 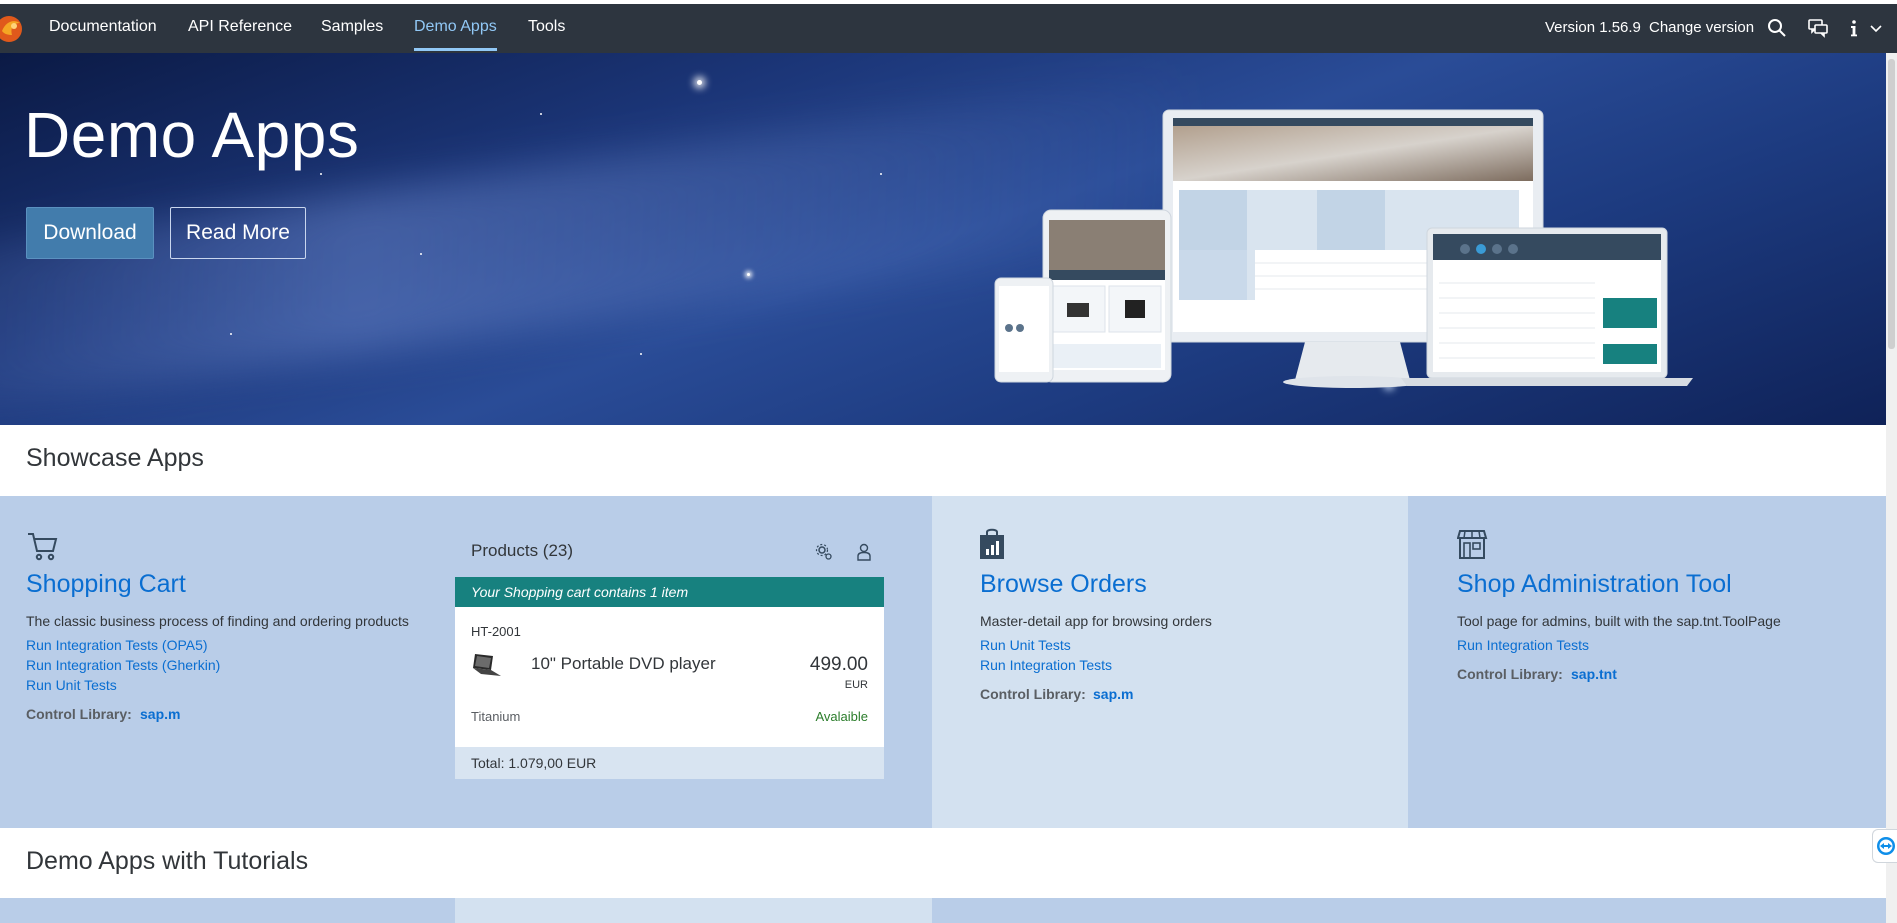 What do you see at coordinates (856, 685) in the screenshot?
I see `product-currency: EUR` at bounding box center [856, 685].